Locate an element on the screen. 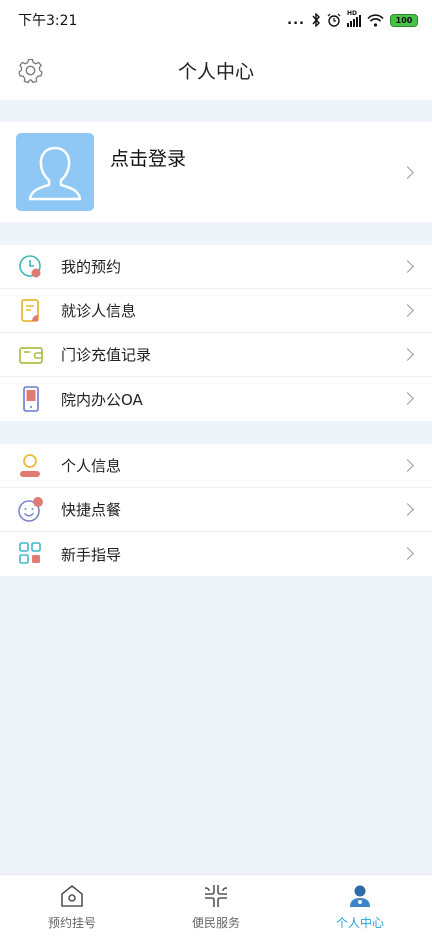 This screenshot has width=432, height=936. menu-item-recharge-records: 门诊充值记录 is located at coordinates (216, 355).